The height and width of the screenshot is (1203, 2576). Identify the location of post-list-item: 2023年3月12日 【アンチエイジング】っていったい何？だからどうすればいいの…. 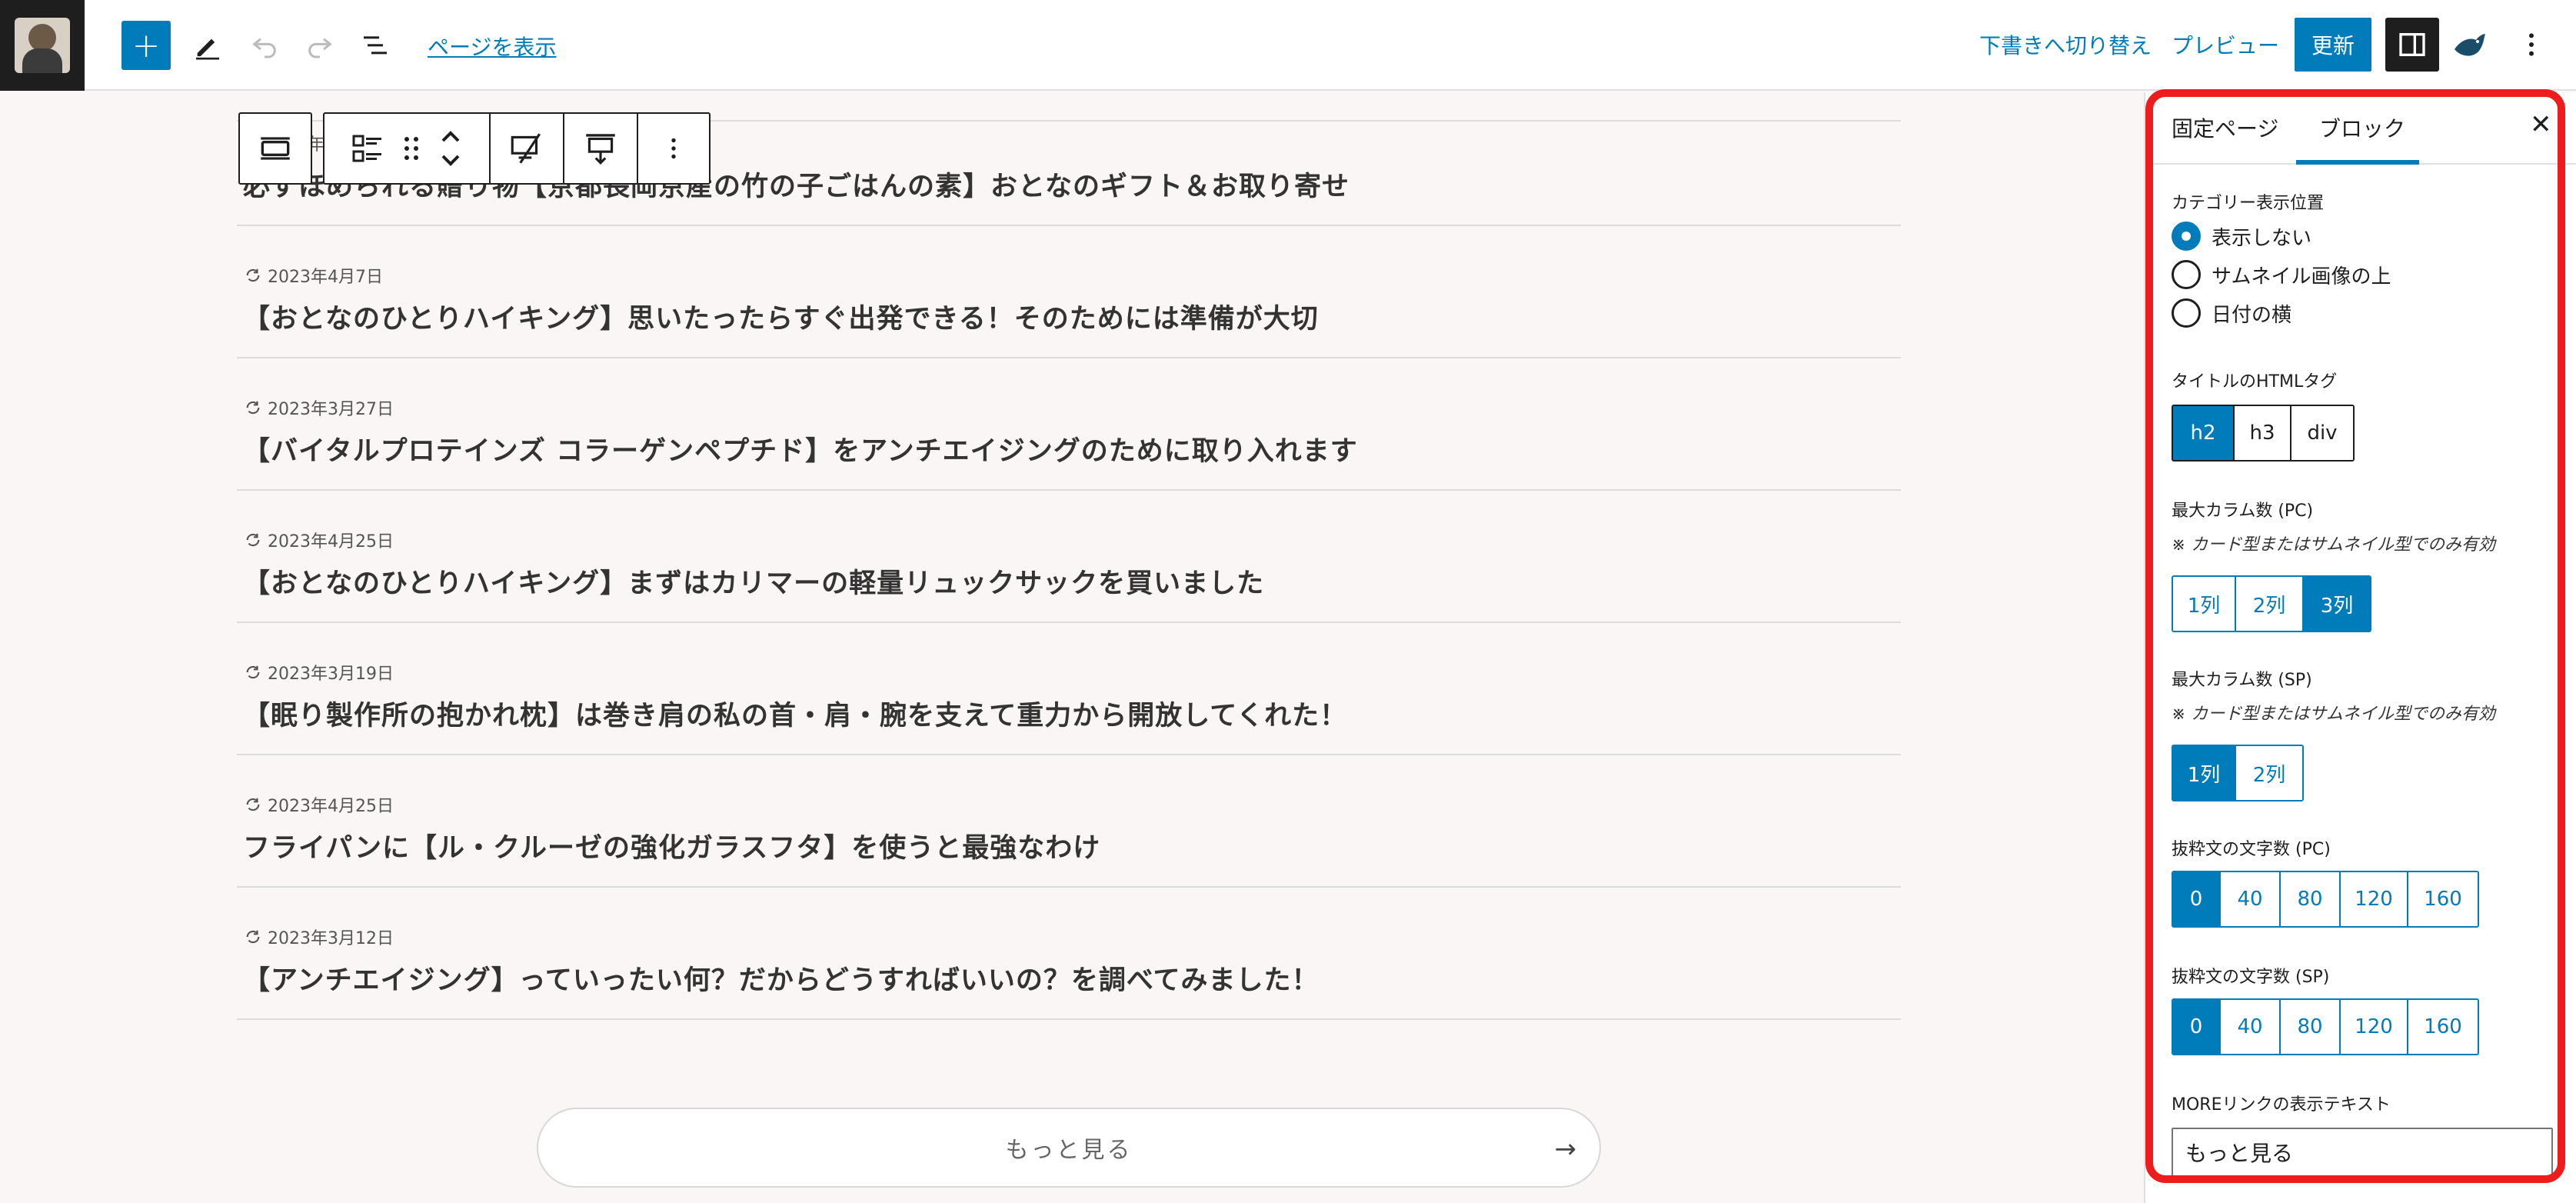
(1069, 954).